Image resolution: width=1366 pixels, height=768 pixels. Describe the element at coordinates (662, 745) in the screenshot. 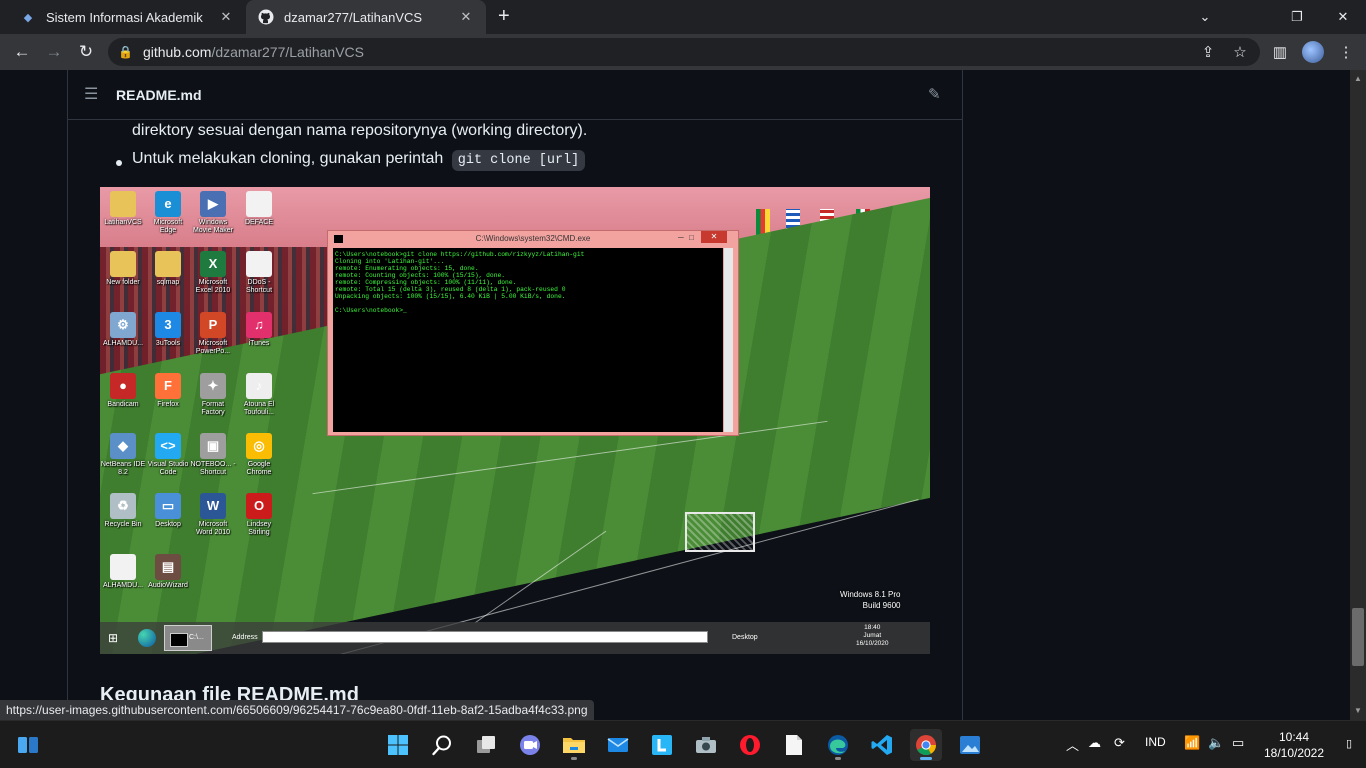

I see `l-app-icon` at that location.